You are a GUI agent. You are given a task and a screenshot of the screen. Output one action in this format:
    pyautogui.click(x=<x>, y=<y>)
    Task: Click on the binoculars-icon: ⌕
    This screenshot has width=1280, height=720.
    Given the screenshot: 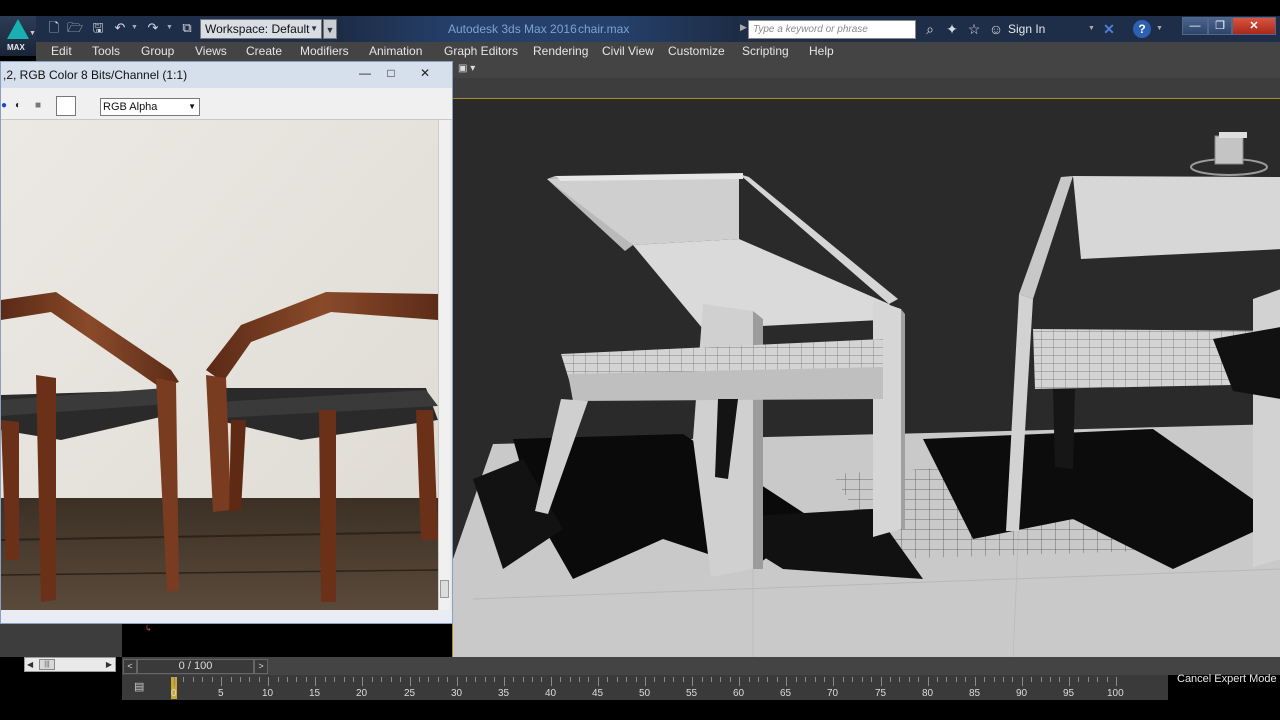 What is the action you would take?
    pyautogui.click(x=930, y=29)
    